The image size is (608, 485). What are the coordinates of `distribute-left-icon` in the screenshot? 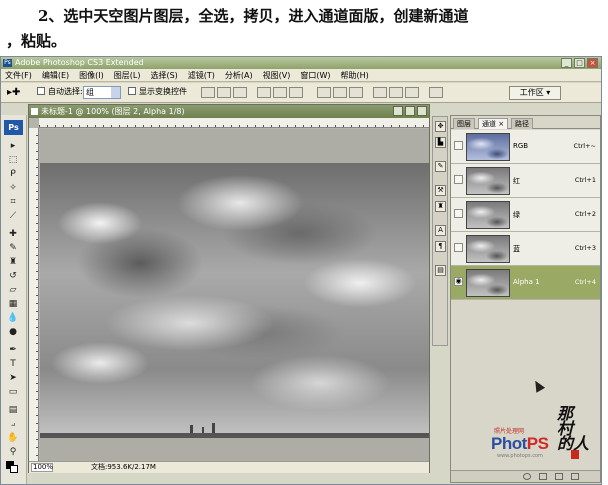 It's located at (380, 92).